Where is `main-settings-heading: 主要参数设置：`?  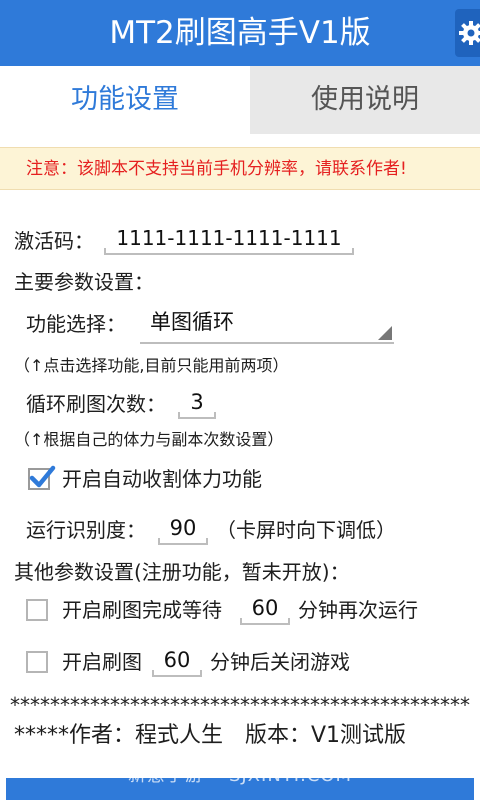
main-settings-heading: 主要参数设置： is located at coordinates (84, 282).